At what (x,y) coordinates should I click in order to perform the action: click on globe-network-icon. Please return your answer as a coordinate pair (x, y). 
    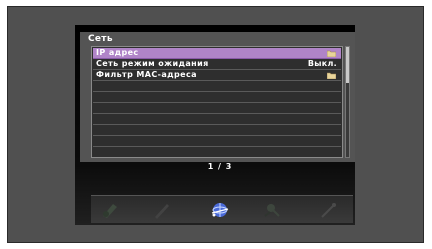
    Looking at the image, I should click on (220, 210).